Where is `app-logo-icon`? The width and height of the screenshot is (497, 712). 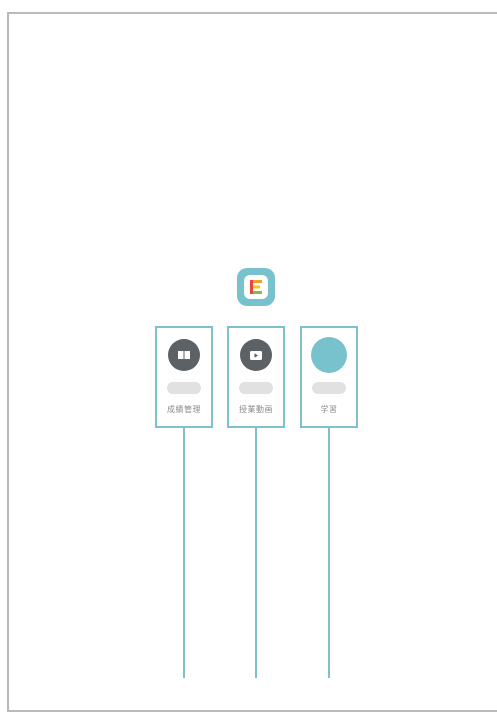 app-logo-icon is located at coordinates (256, 287).